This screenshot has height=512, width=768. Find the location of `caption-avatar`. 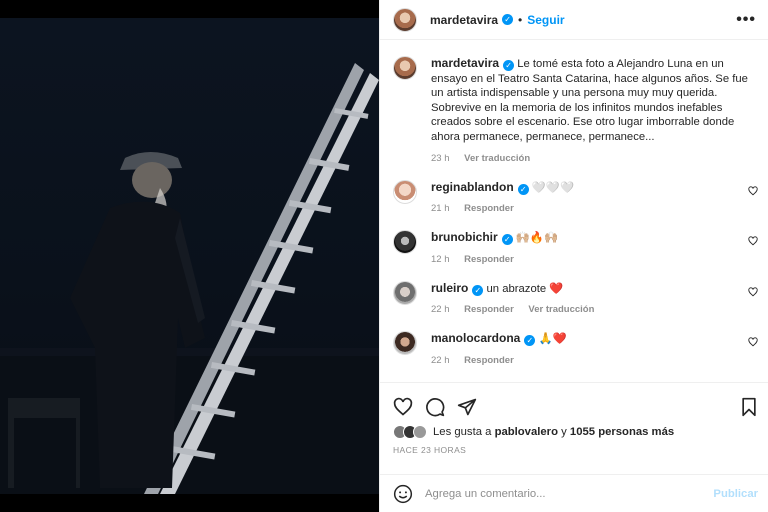

caption-avatar is located at coordinates (405, 68).